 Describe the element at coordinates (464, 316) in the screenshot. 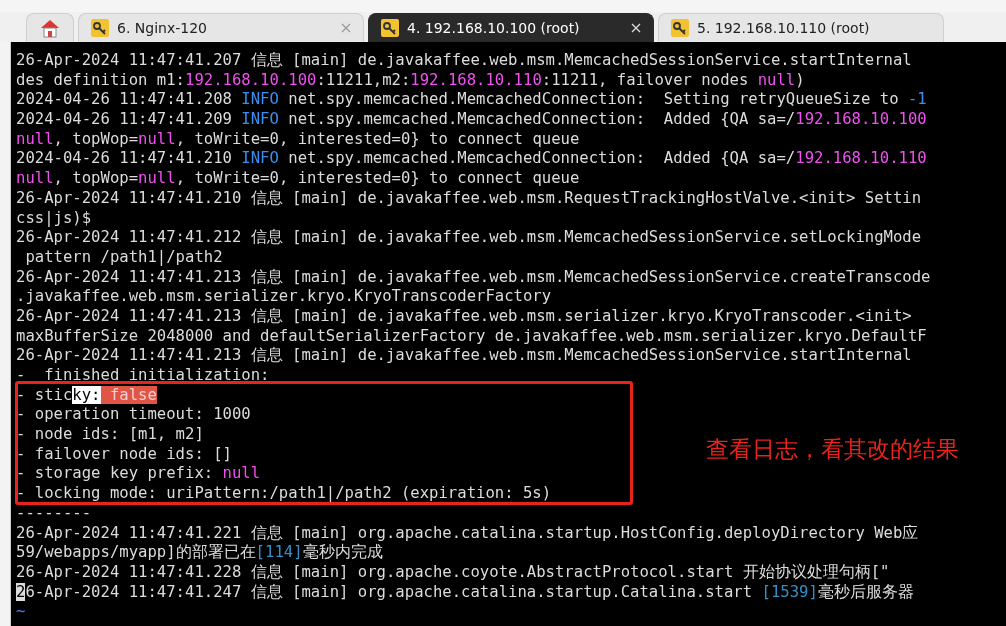

I see `log-line: 26-Apr-2024 11:47:41.213 信息 [main] de.javakaffee.web.msm.serializer.kryo.KryoTranscoder.<init>` at that location.